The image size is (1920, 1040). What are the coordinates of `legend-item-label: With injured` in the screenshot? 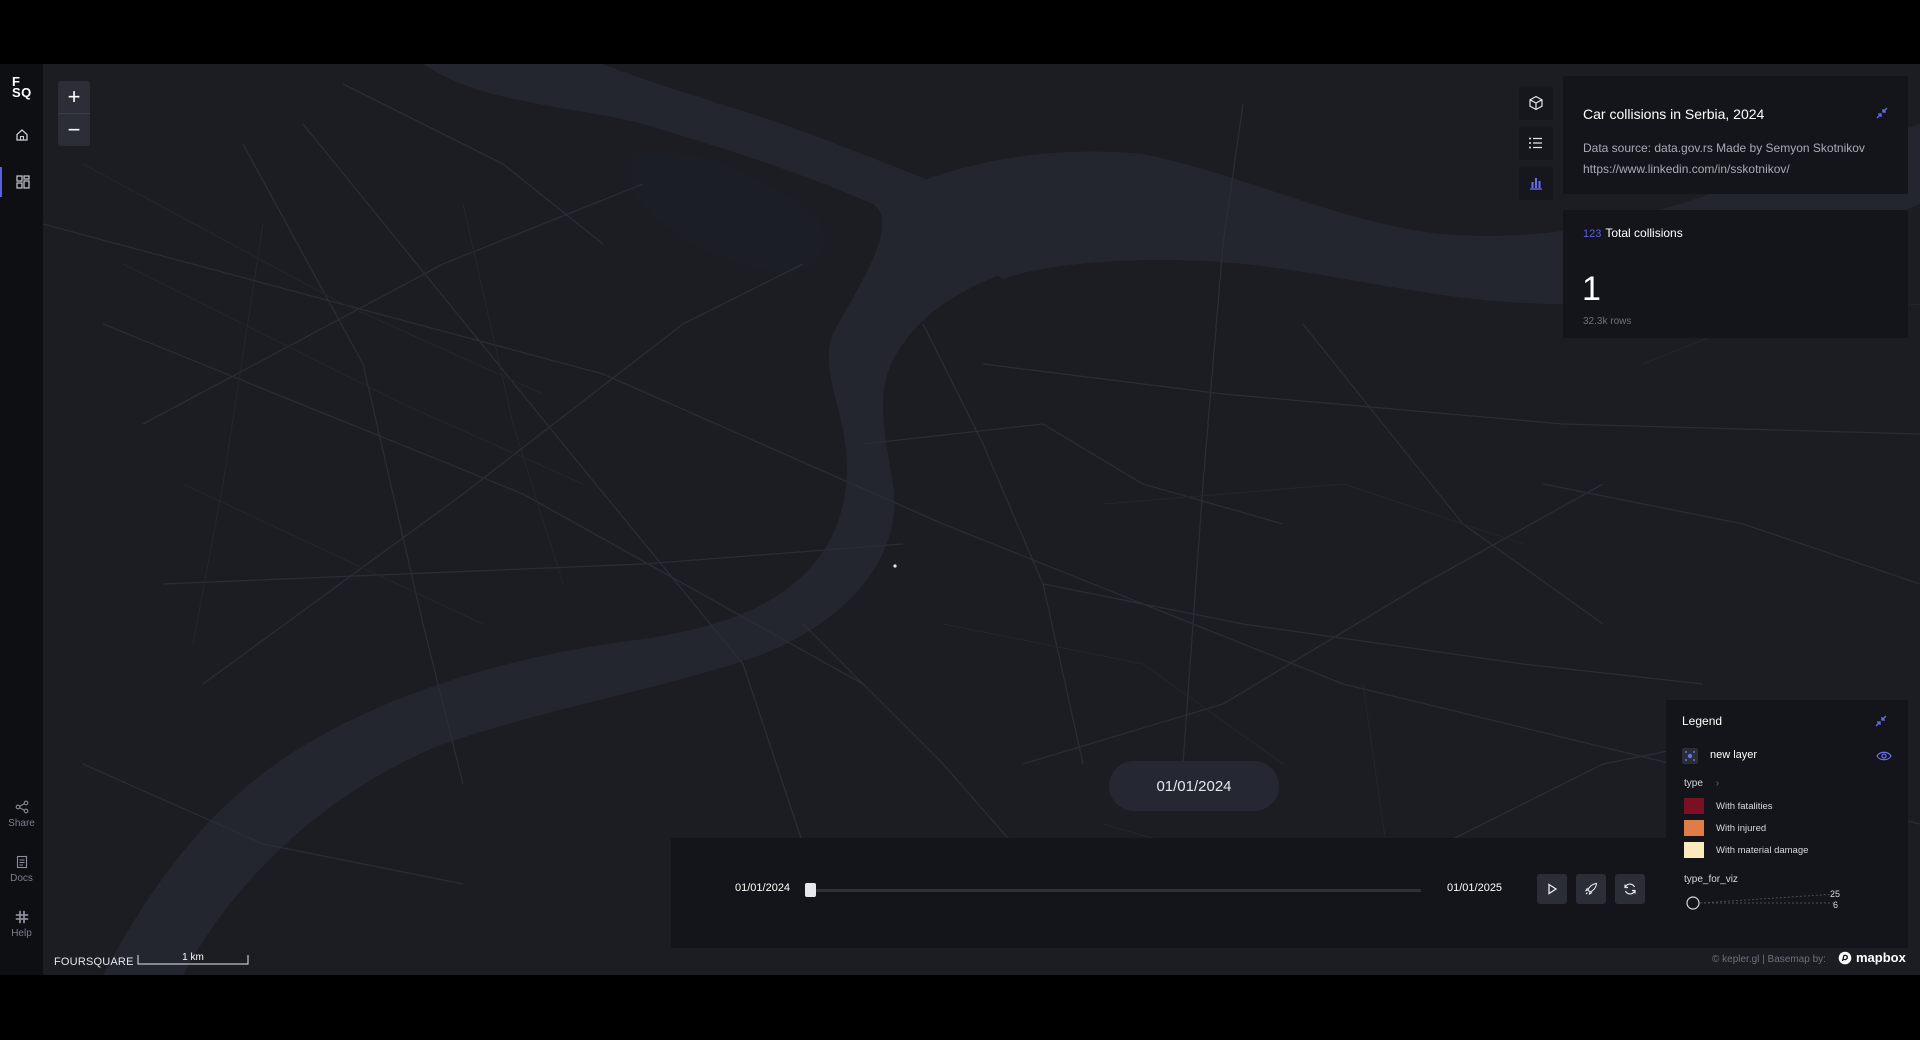 It's located at (1741, 828).